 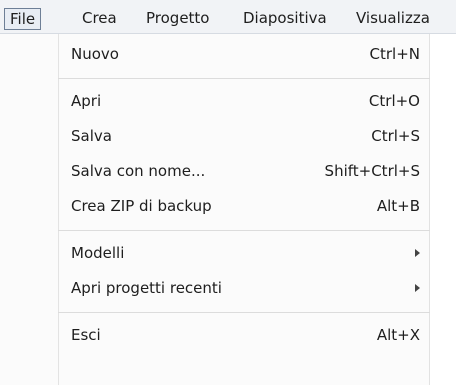 What do you see at coordinates (393, 18) in the screenshot?
I see `menubar-visualizza: Visualizza` at bounding box center [393, 18].